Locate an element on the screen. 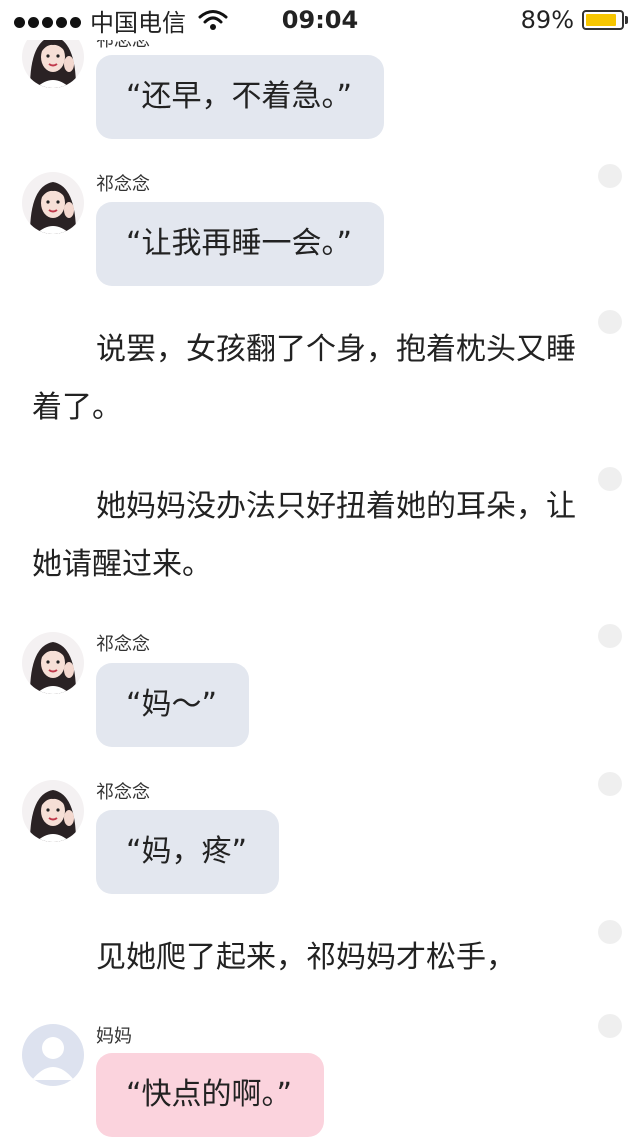  chat-bubble: “还早，不着急。” is located at coordinates (240, 97).